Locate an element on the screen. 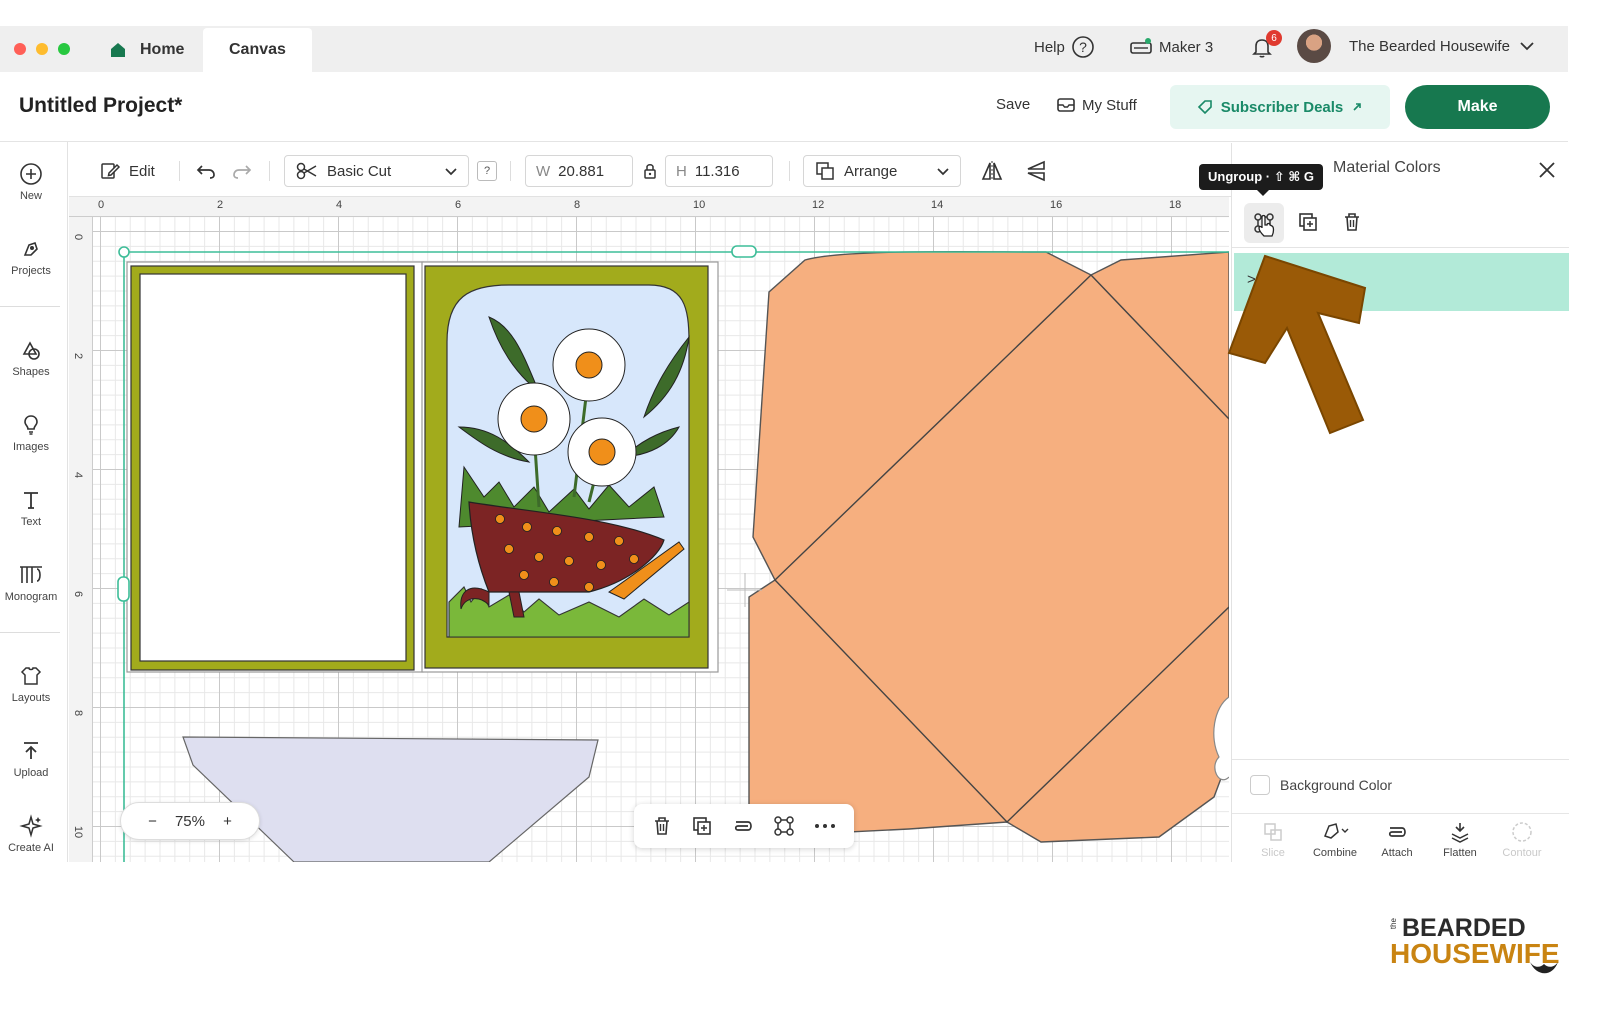 The height and width of the screenshot is (1017, 1600). sidebar-item-label: Shapes is located at coordinates (31, 372).